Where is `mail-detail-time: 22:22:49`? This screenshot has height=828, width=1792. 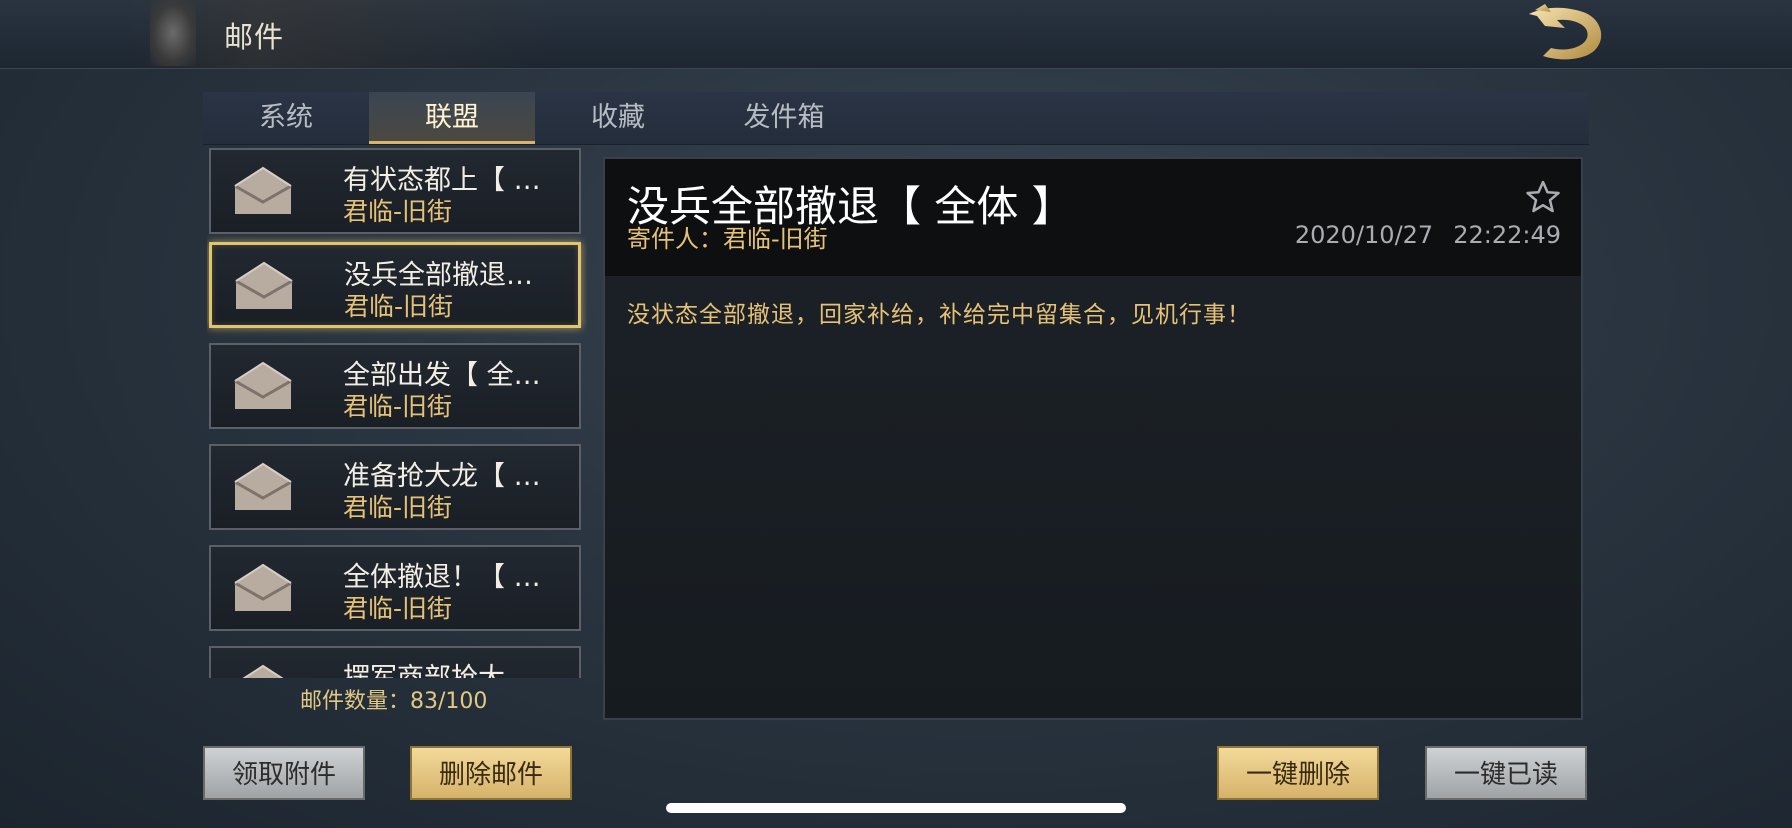
mail-detail-time: 22:22:49 is located at coordinates (1507, 235).